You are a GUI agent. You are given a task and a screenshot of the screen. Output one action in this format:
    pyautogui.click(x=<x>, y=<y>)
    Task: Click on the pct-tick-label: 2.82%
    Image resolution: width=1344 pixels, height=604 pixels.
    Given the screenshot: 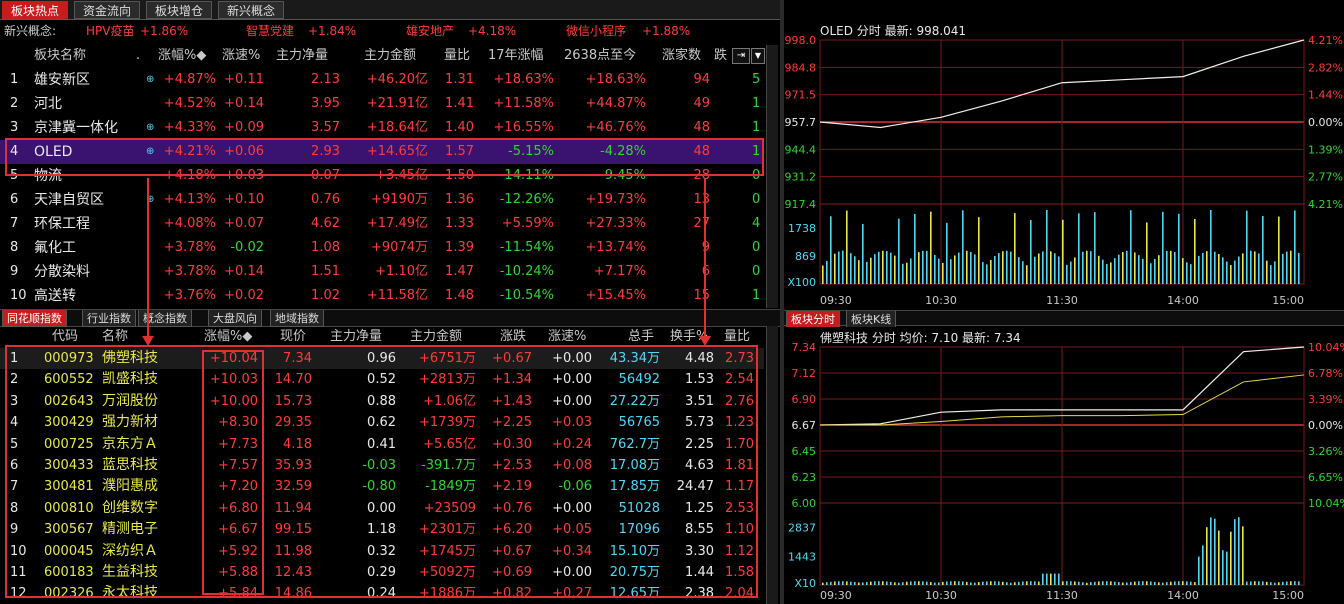 What is the action you would take?
    pyautogui.click(x=1325, y=67)
    